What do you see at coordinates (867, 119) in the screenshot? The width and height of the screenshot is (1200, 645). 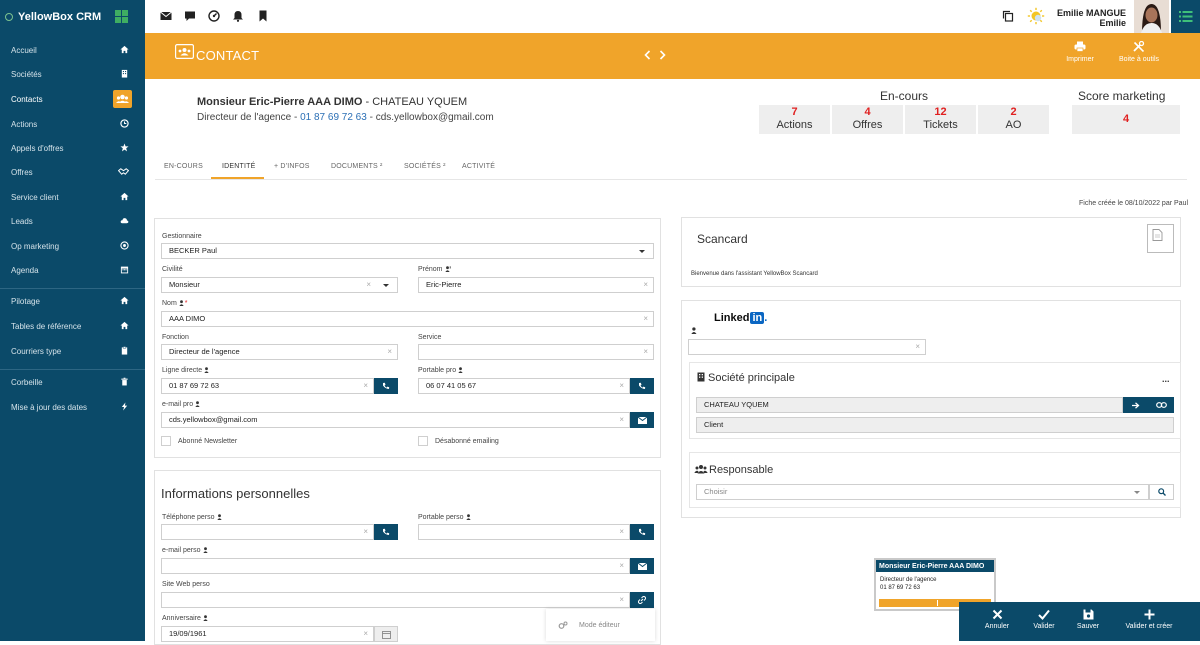 I see `stat-offres: 4 Offres` at bounding box center [867, 119].